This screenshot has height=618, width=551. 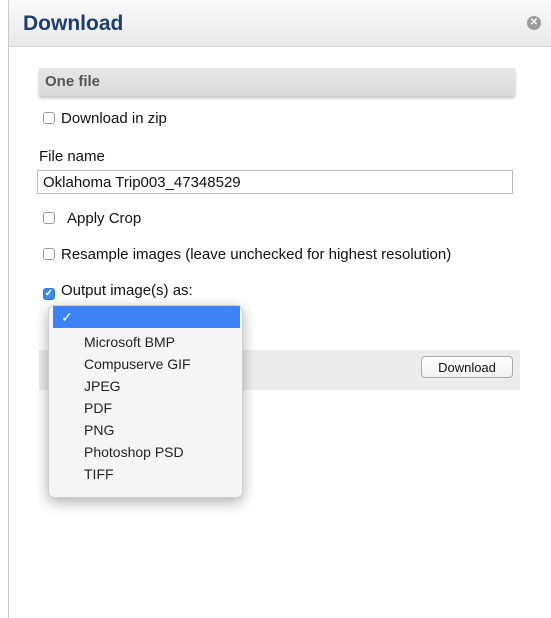 I want to click on format-option: Microsoft BMP, so click(x=129, y=342).